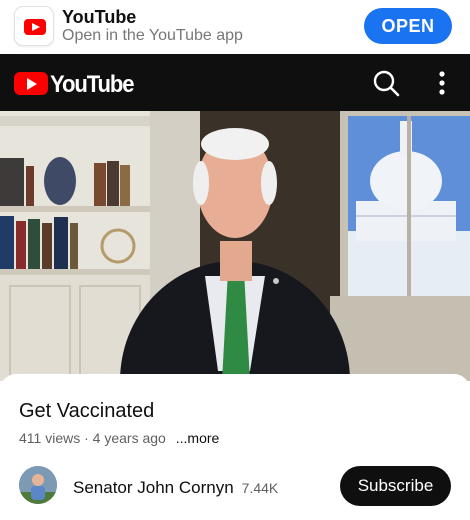 This screenshot has height=520, width=470. What do you see at coordinates (235, 82) in the screenshot?
I see `youtube-header: YouTube` at bounding box center [235, 82].